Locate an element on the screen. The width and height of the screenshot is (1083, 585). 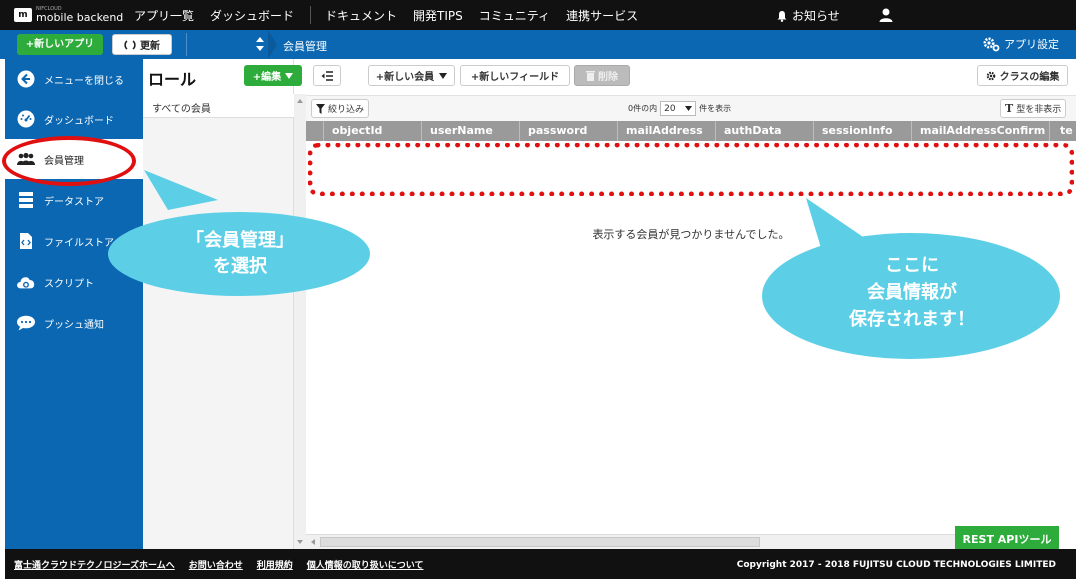
app-settings-link: アプリ設定 is located at coordinates (1020, 44).